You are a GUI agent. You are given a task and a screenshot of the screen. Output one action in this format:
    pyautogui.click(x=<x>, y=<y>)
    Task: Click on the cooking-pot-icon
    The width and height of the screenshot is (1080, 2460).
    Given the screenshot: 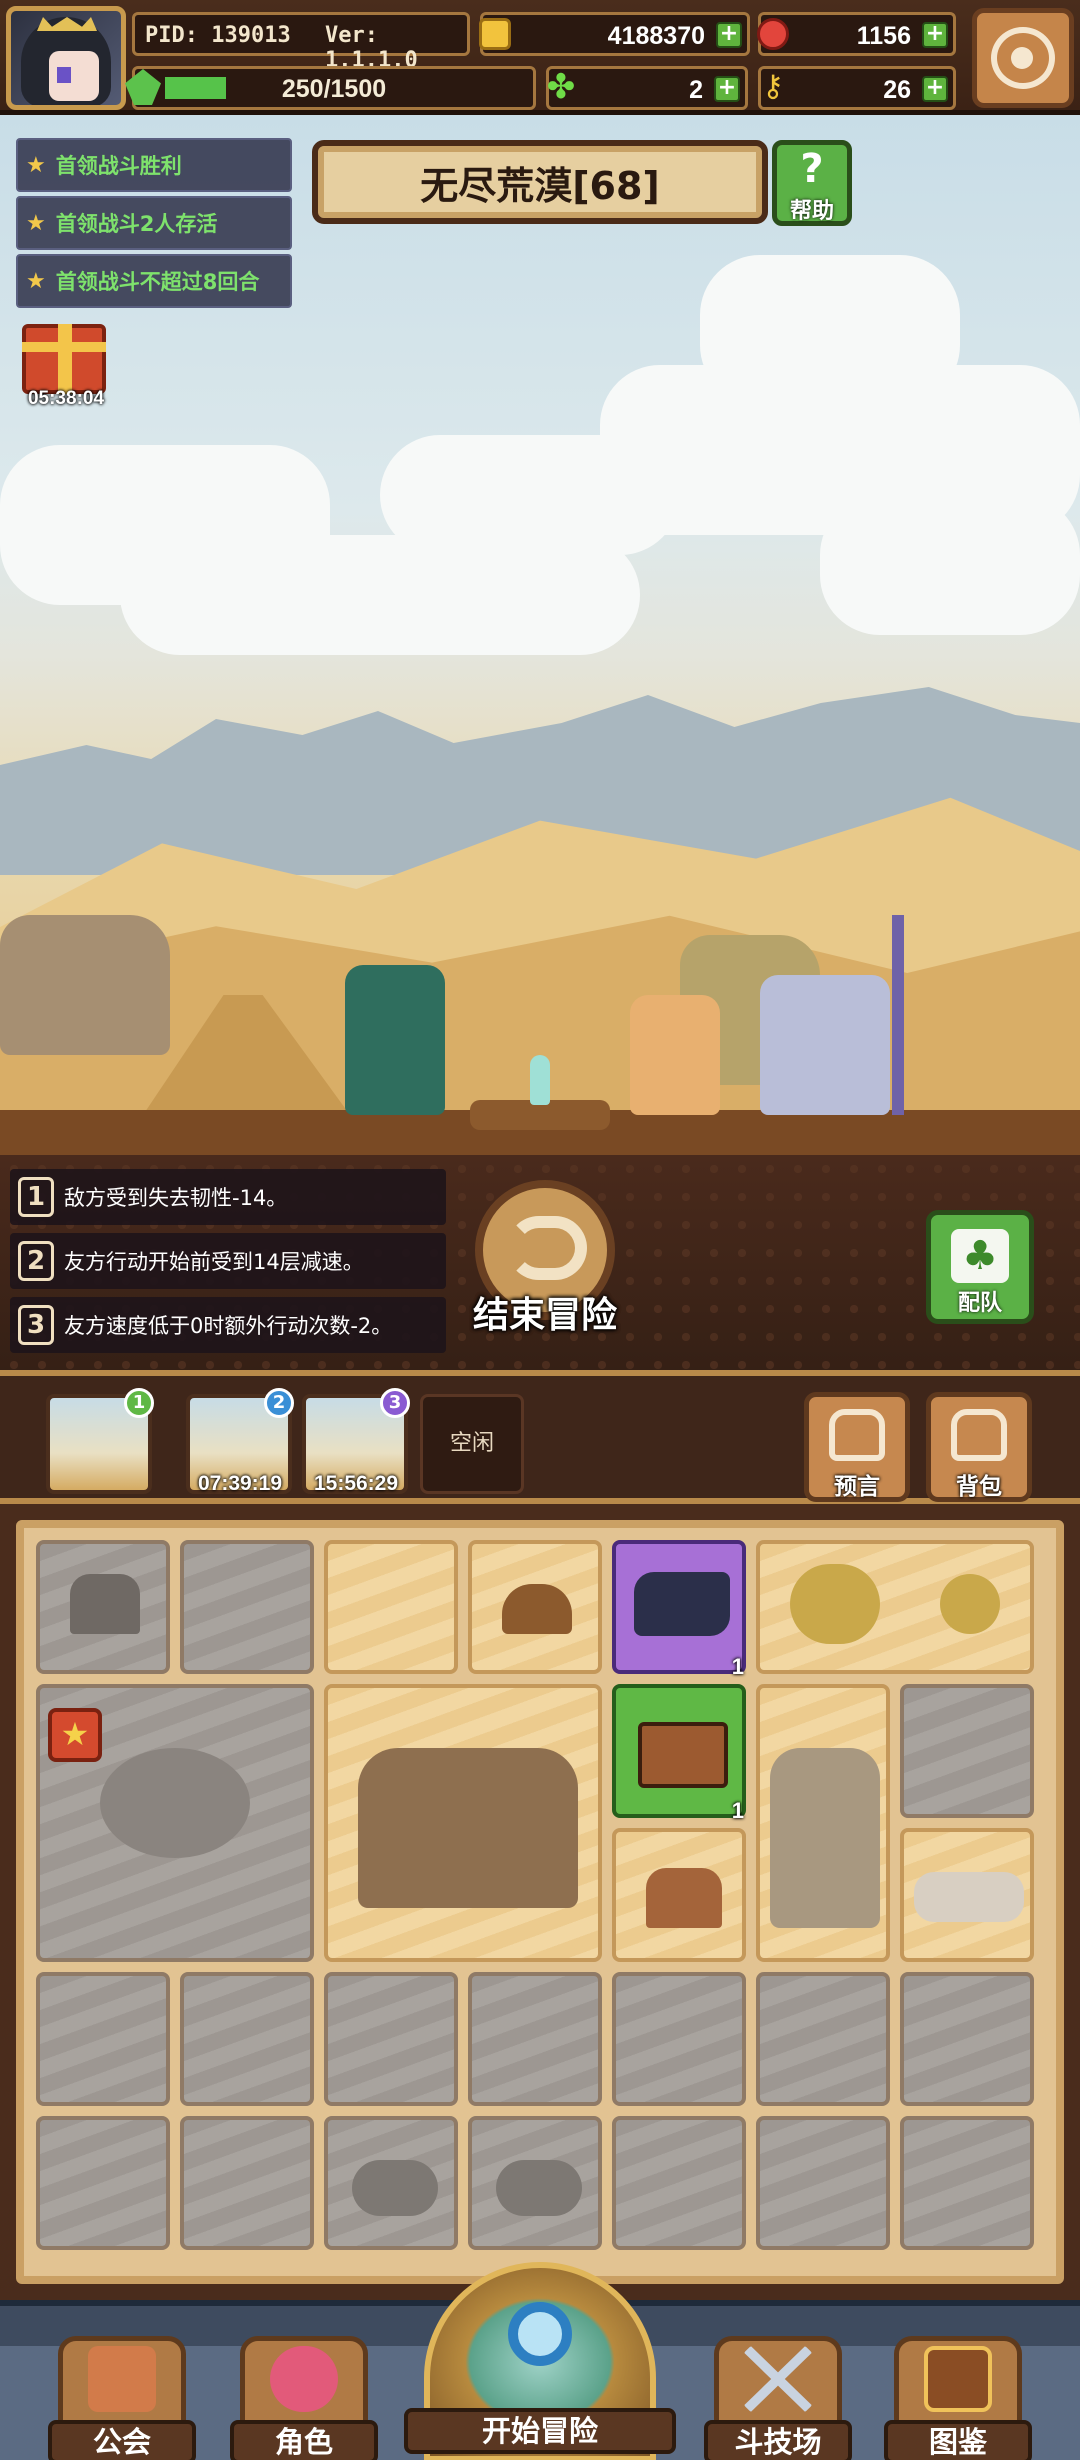 What is the action you would take?
    pyautogui.click(x=537, y=1609)
    